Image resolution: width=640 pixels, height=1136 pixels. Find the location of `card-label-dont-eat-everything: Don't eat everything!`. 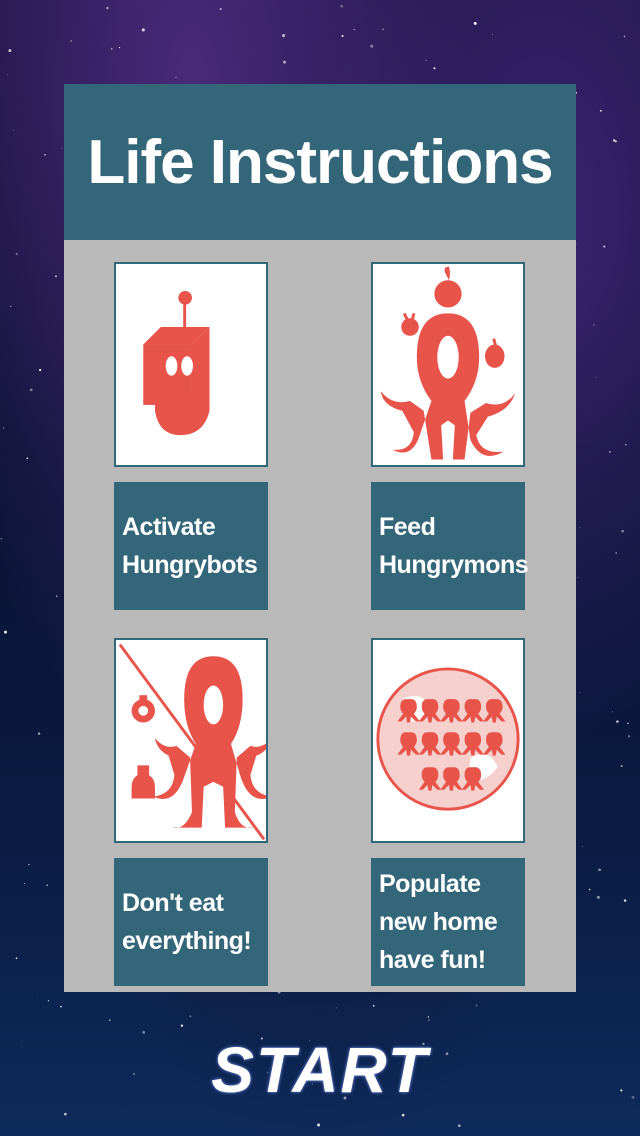

card-label-dont-eat-everything: Don't eat everything! is located at coordinates (191, 922).